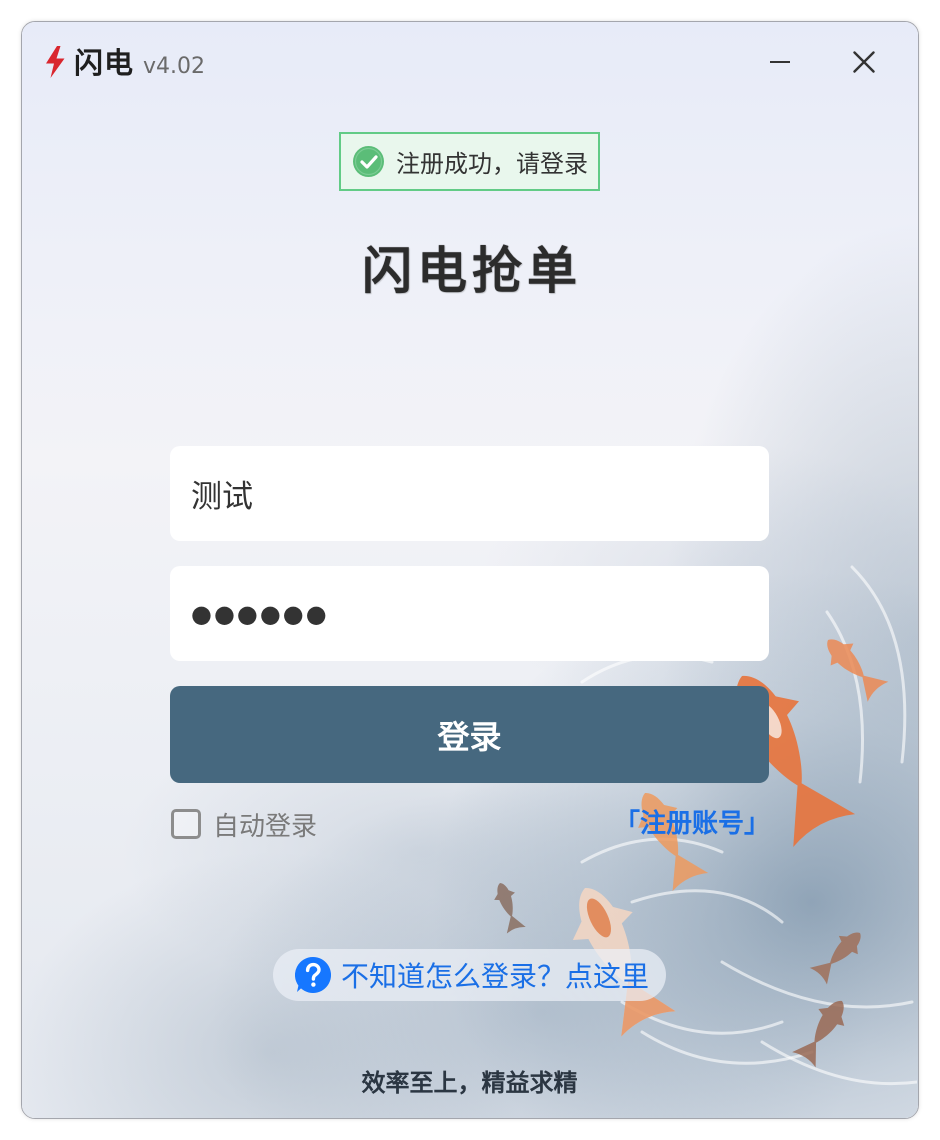  What do you see at coordinates (469, 734) in the screenshot?
I see `login-button: 登录` at bounding box center [469, 734].